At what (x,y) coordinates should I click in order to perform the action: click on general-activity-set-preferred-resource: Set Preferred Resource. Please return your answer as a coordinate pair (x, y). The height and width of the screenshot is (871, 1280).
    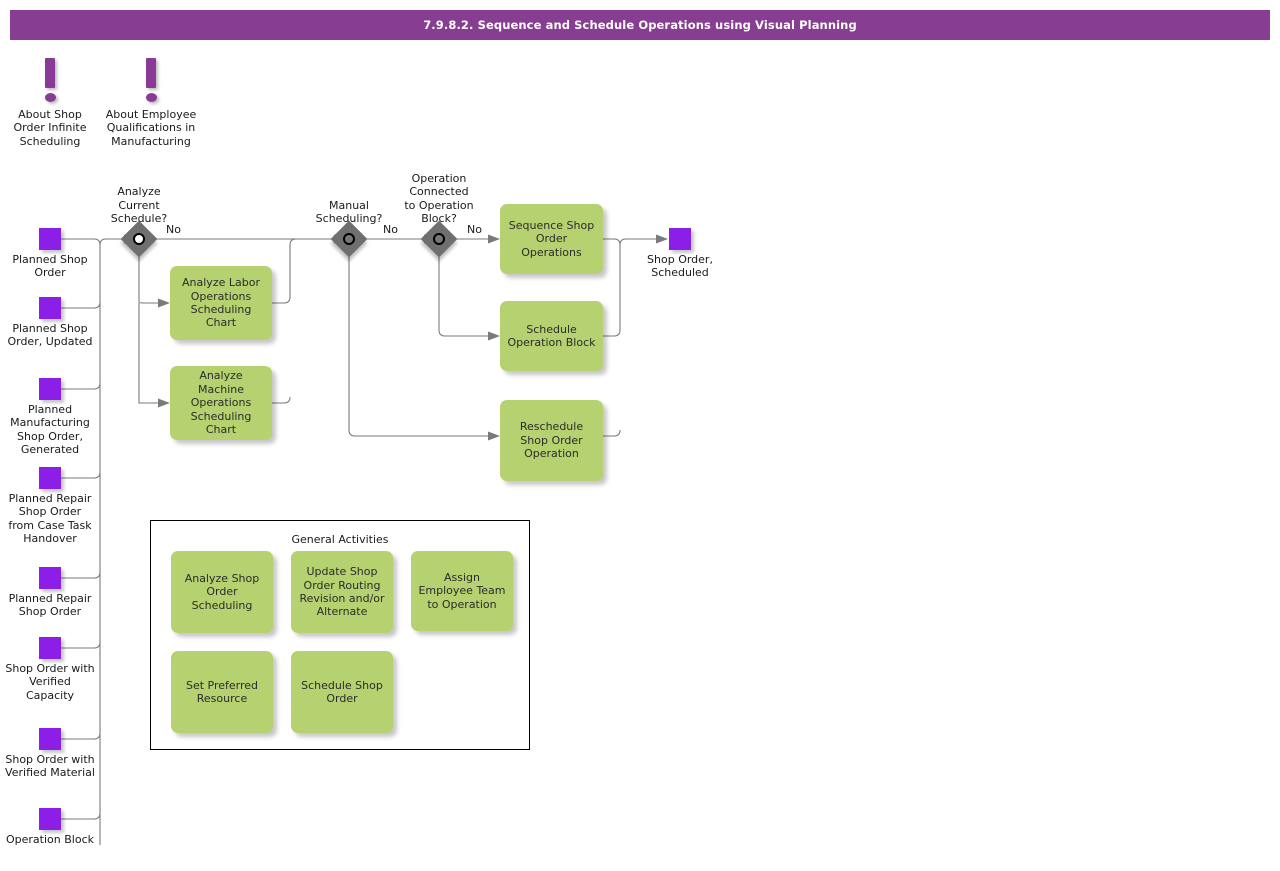
    Looking at the image, I should click on (222, 692).